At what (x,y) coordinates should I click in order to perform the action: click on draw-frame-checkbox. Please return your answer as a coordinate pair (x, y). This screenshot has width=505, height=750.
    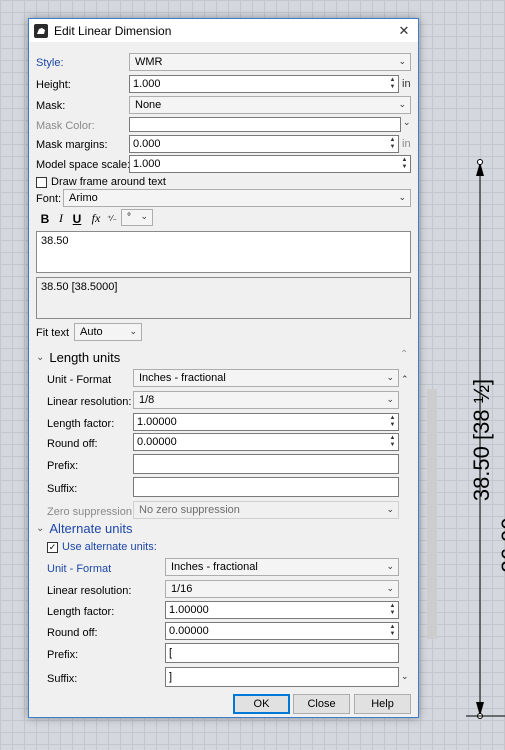
    Looking at the image, I should click on (41, 182).